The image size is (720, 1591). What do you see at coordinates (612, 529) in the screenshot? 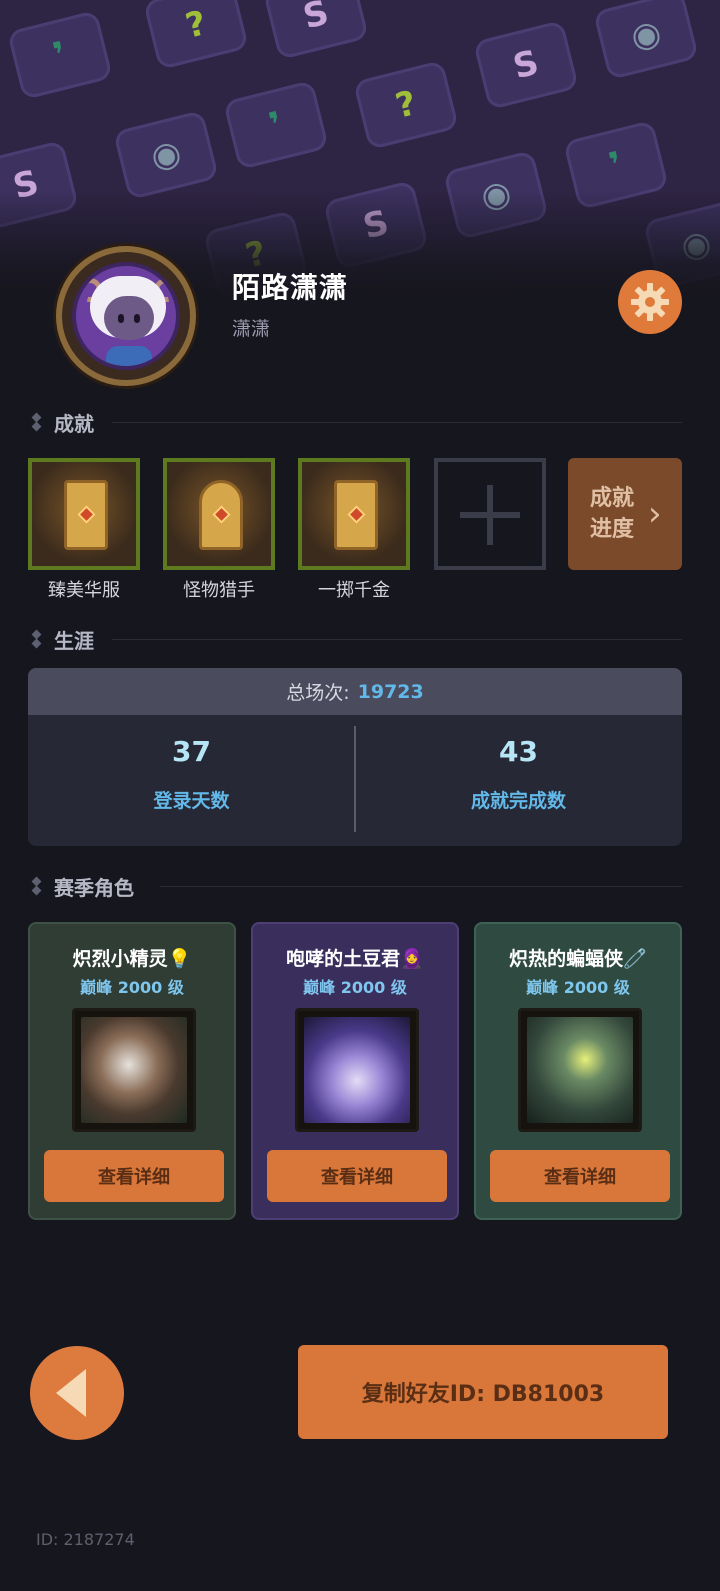
I see `progress-label-line2: 进度` at bounding box center [612, 529].